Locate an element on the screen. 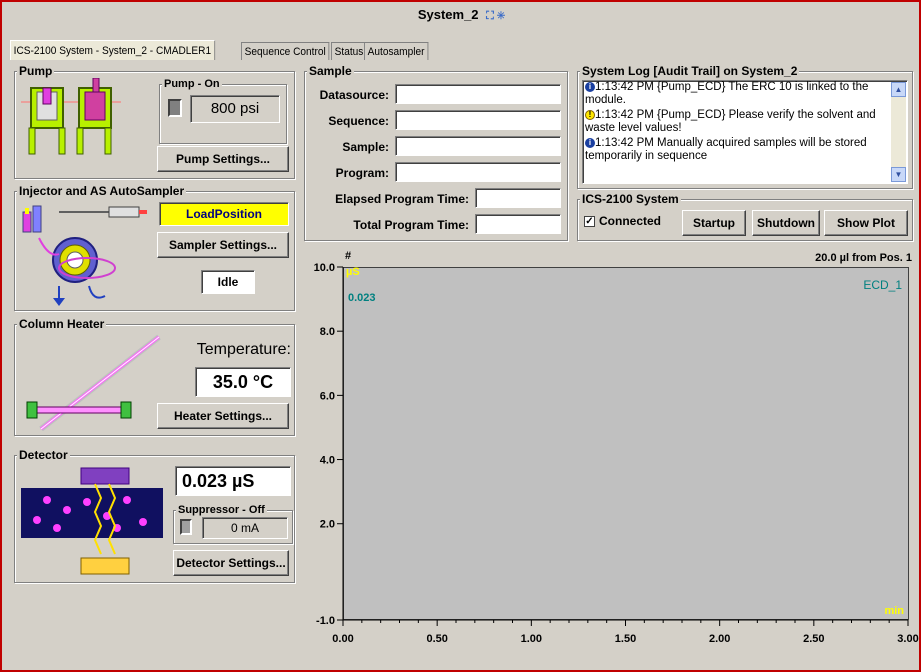  checkbox-checked-icon: ✓ is located at coordinates (589, 222).